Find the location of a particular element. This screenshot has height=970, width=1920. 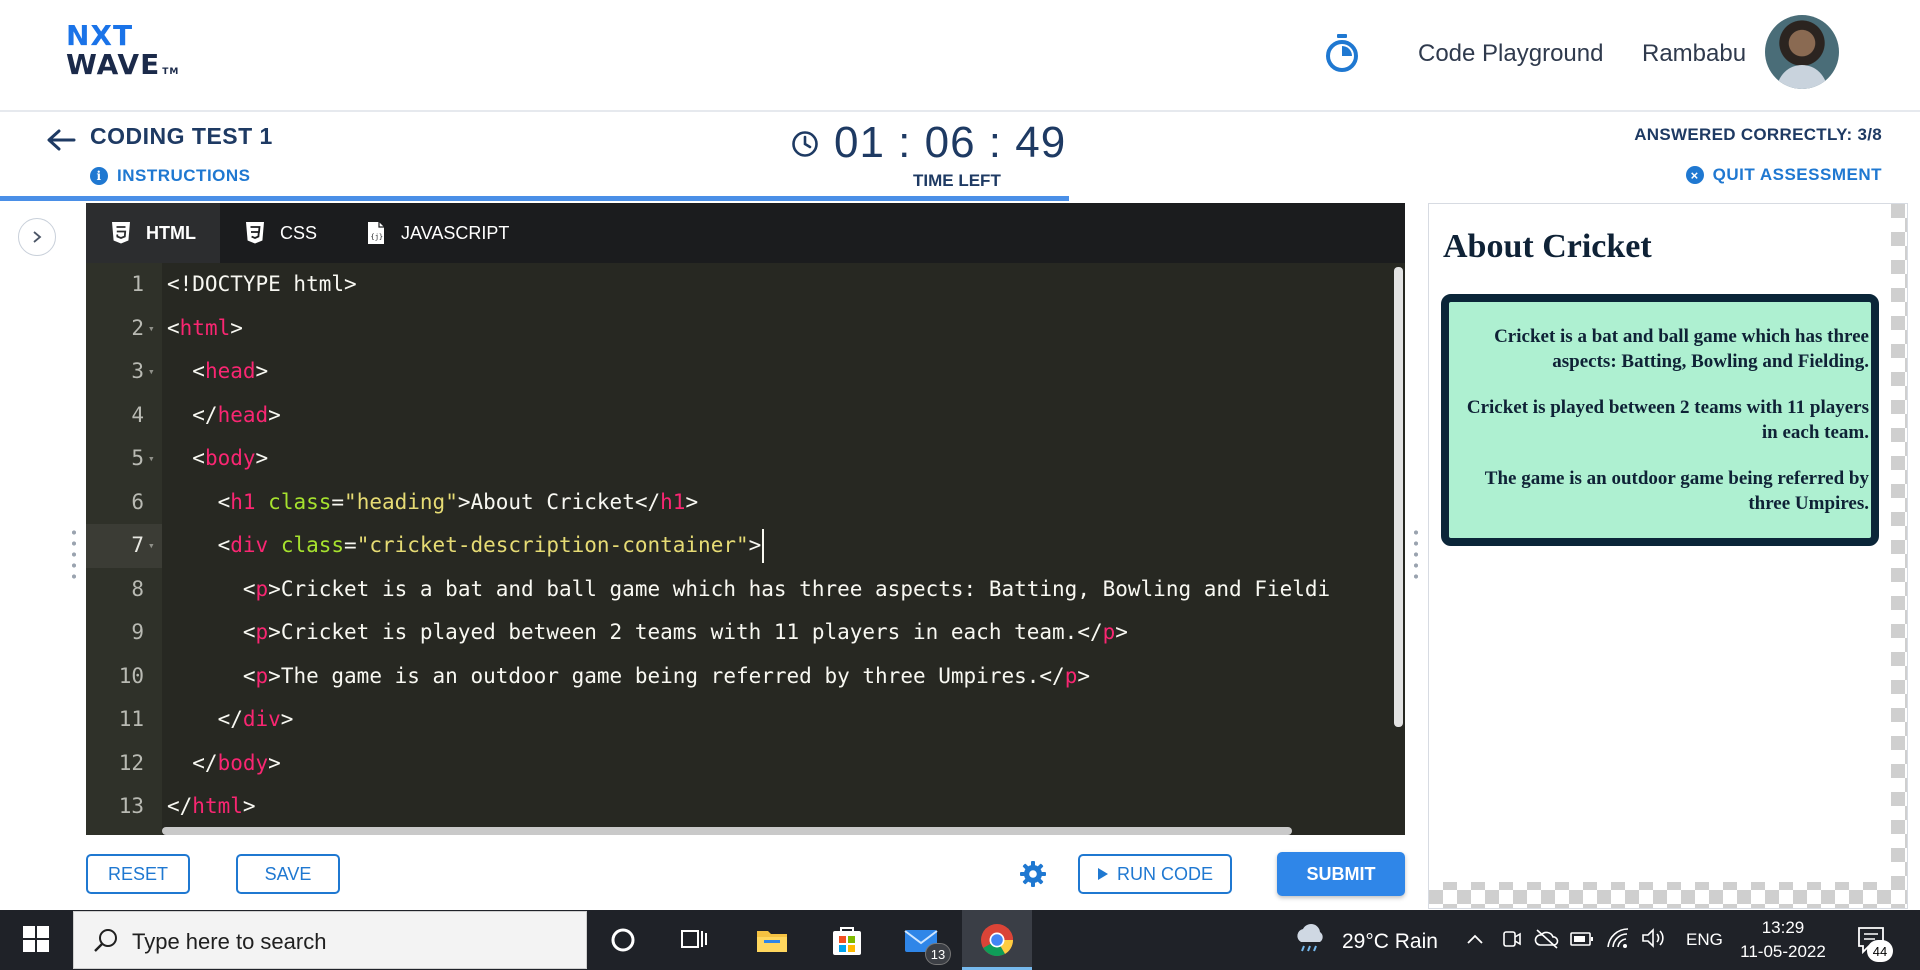

code-line: 13 </html> is located at coordinates (739, 804).